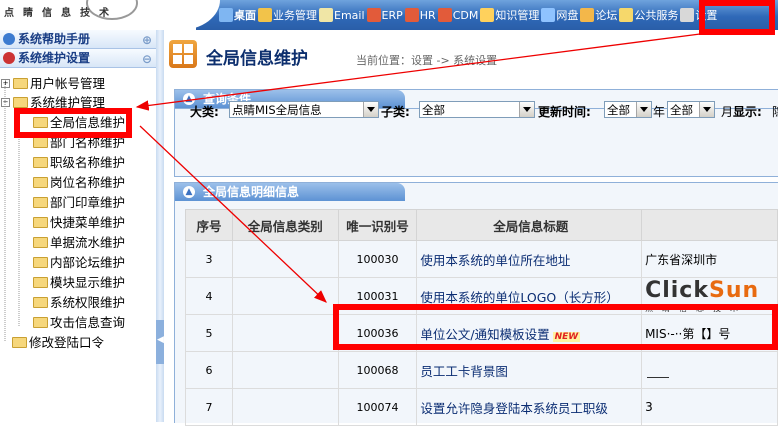 The image size is (778, 426). What do you see at coordinates (373, 15) in the screenshot?
I see `erp-icon` at bounding box center [373, 15].